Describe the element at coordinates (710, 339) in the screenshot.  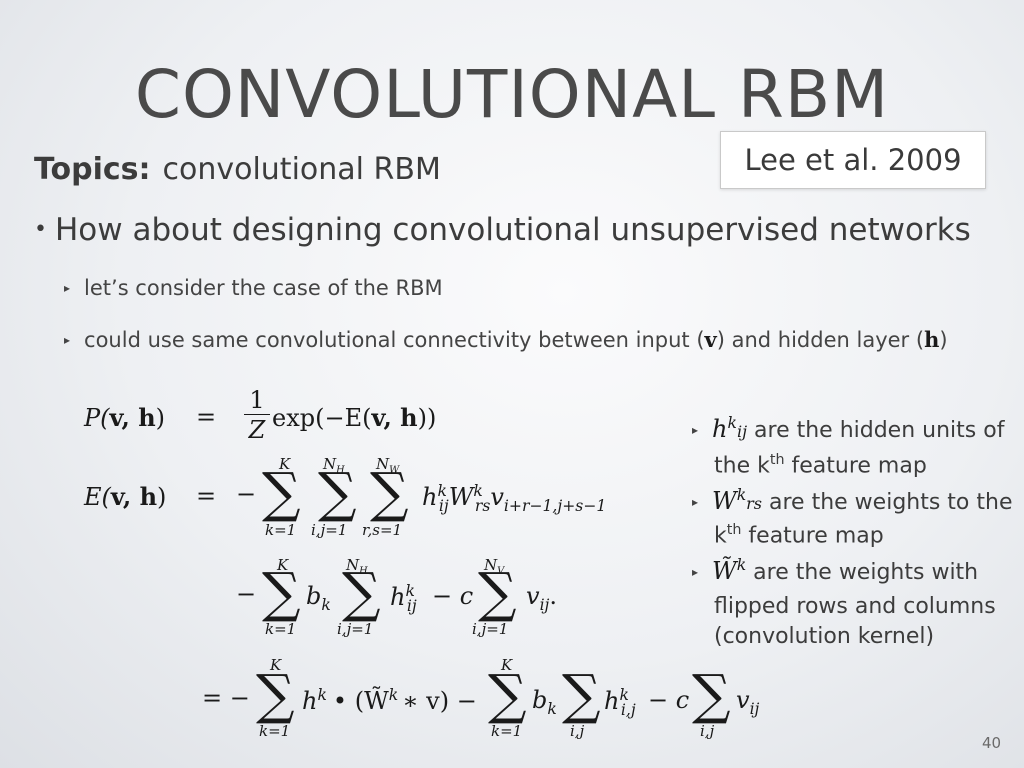
I see `input-symbol: v` at that location.